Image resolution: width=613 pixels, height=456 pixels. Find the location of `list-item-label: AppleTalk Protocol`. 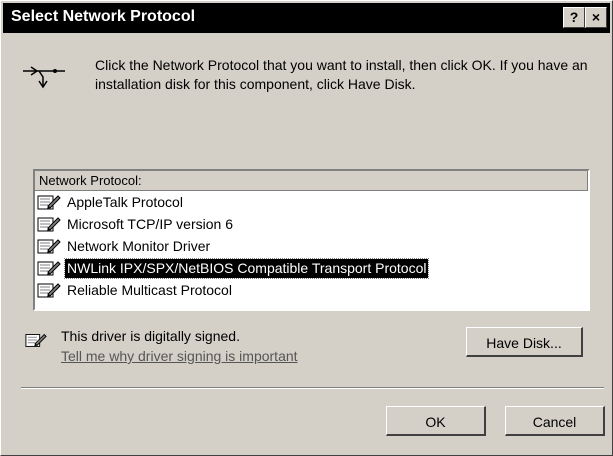

list-item-label: AppleTalk Protocol is located at coordinates (125, 202).